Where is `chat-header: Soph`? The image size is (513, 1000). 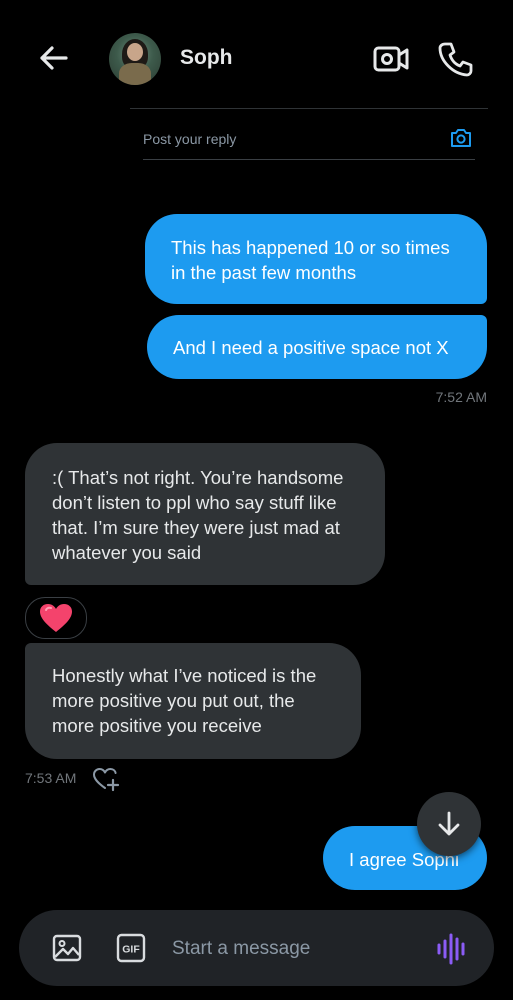 chat-header: Soph is located at coordinates (256, 55).